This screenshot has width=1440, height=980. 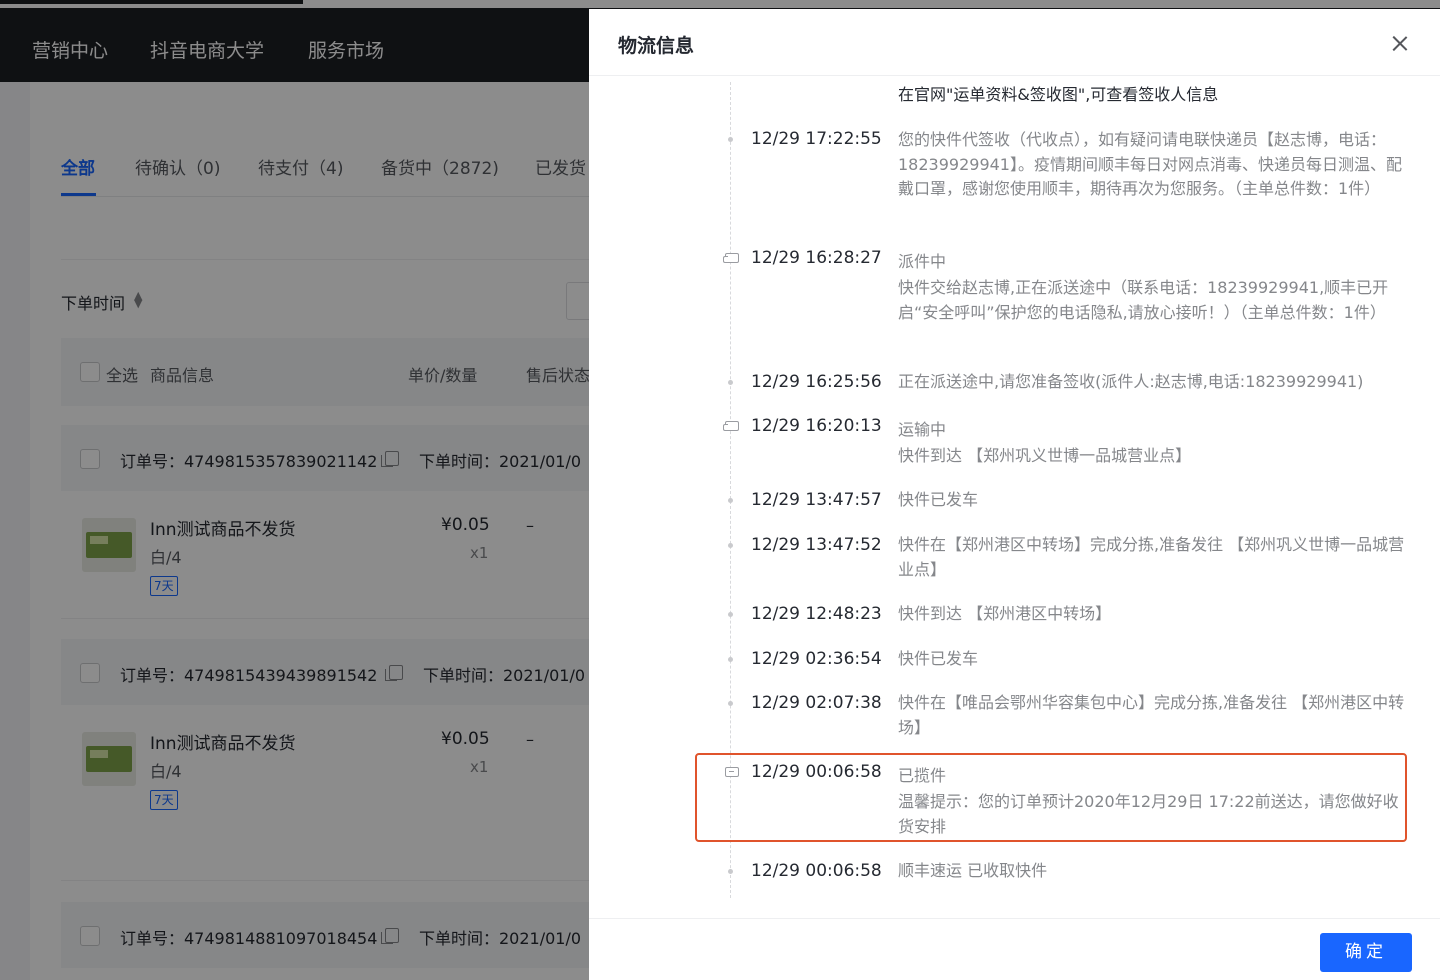 What do you see at coordinates (816, 545) in the screenshot?
I see `timeline-time: 12/29 13:47:52` at bounding box center [816, 545].